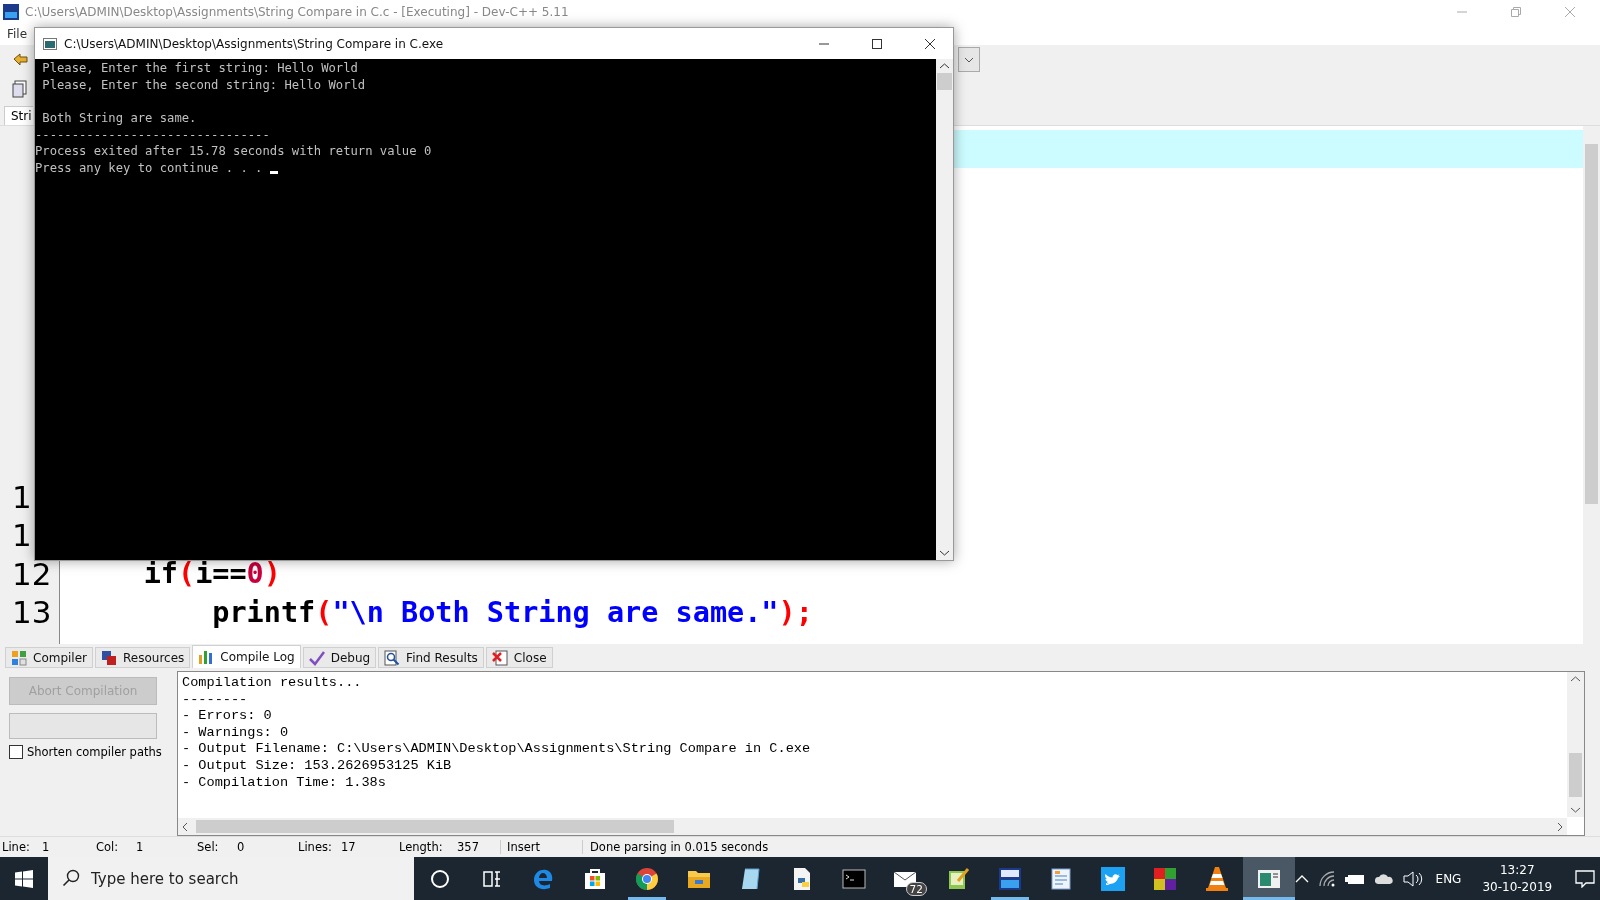 This screenshot has height=900, width=1600. Describe the element at coordinates (21, 59) in the screenshot. I see `undo-icon` at that location.